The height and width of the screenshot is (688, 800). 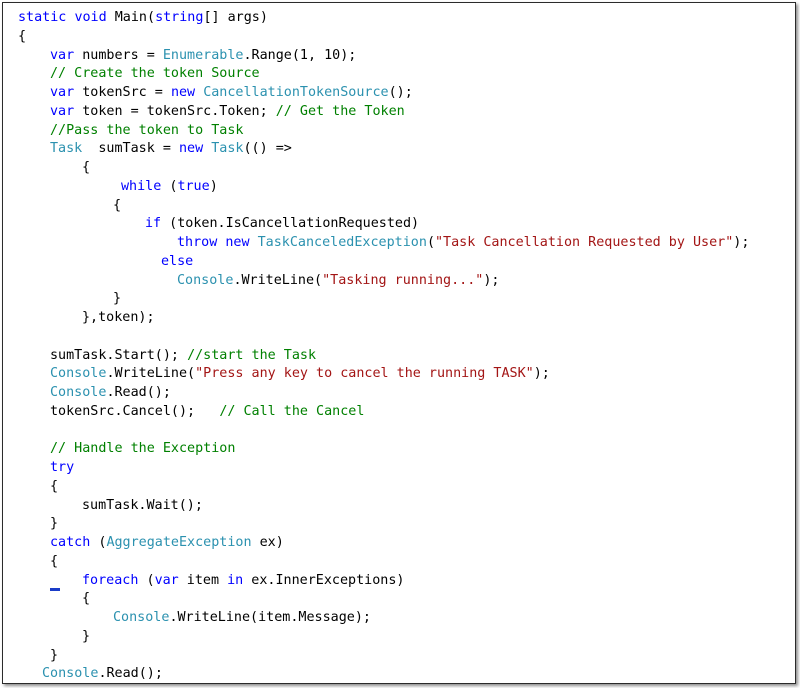 I want to click on code-line: tokenSrc.Cancel(); // Call the Cancel, so click(x=207, y=411).